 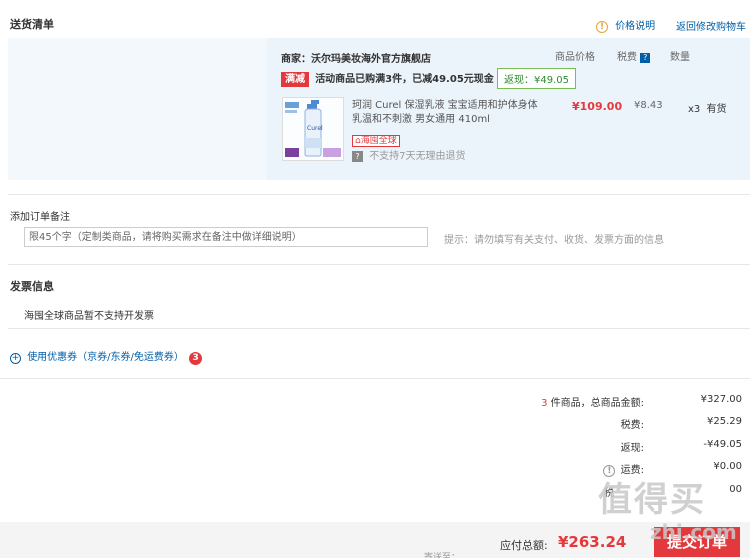 What do you see at coordinates (635, 26) in the screenshot?
I see `price-note-label: 价格说明` at bounding box center [635, 26].